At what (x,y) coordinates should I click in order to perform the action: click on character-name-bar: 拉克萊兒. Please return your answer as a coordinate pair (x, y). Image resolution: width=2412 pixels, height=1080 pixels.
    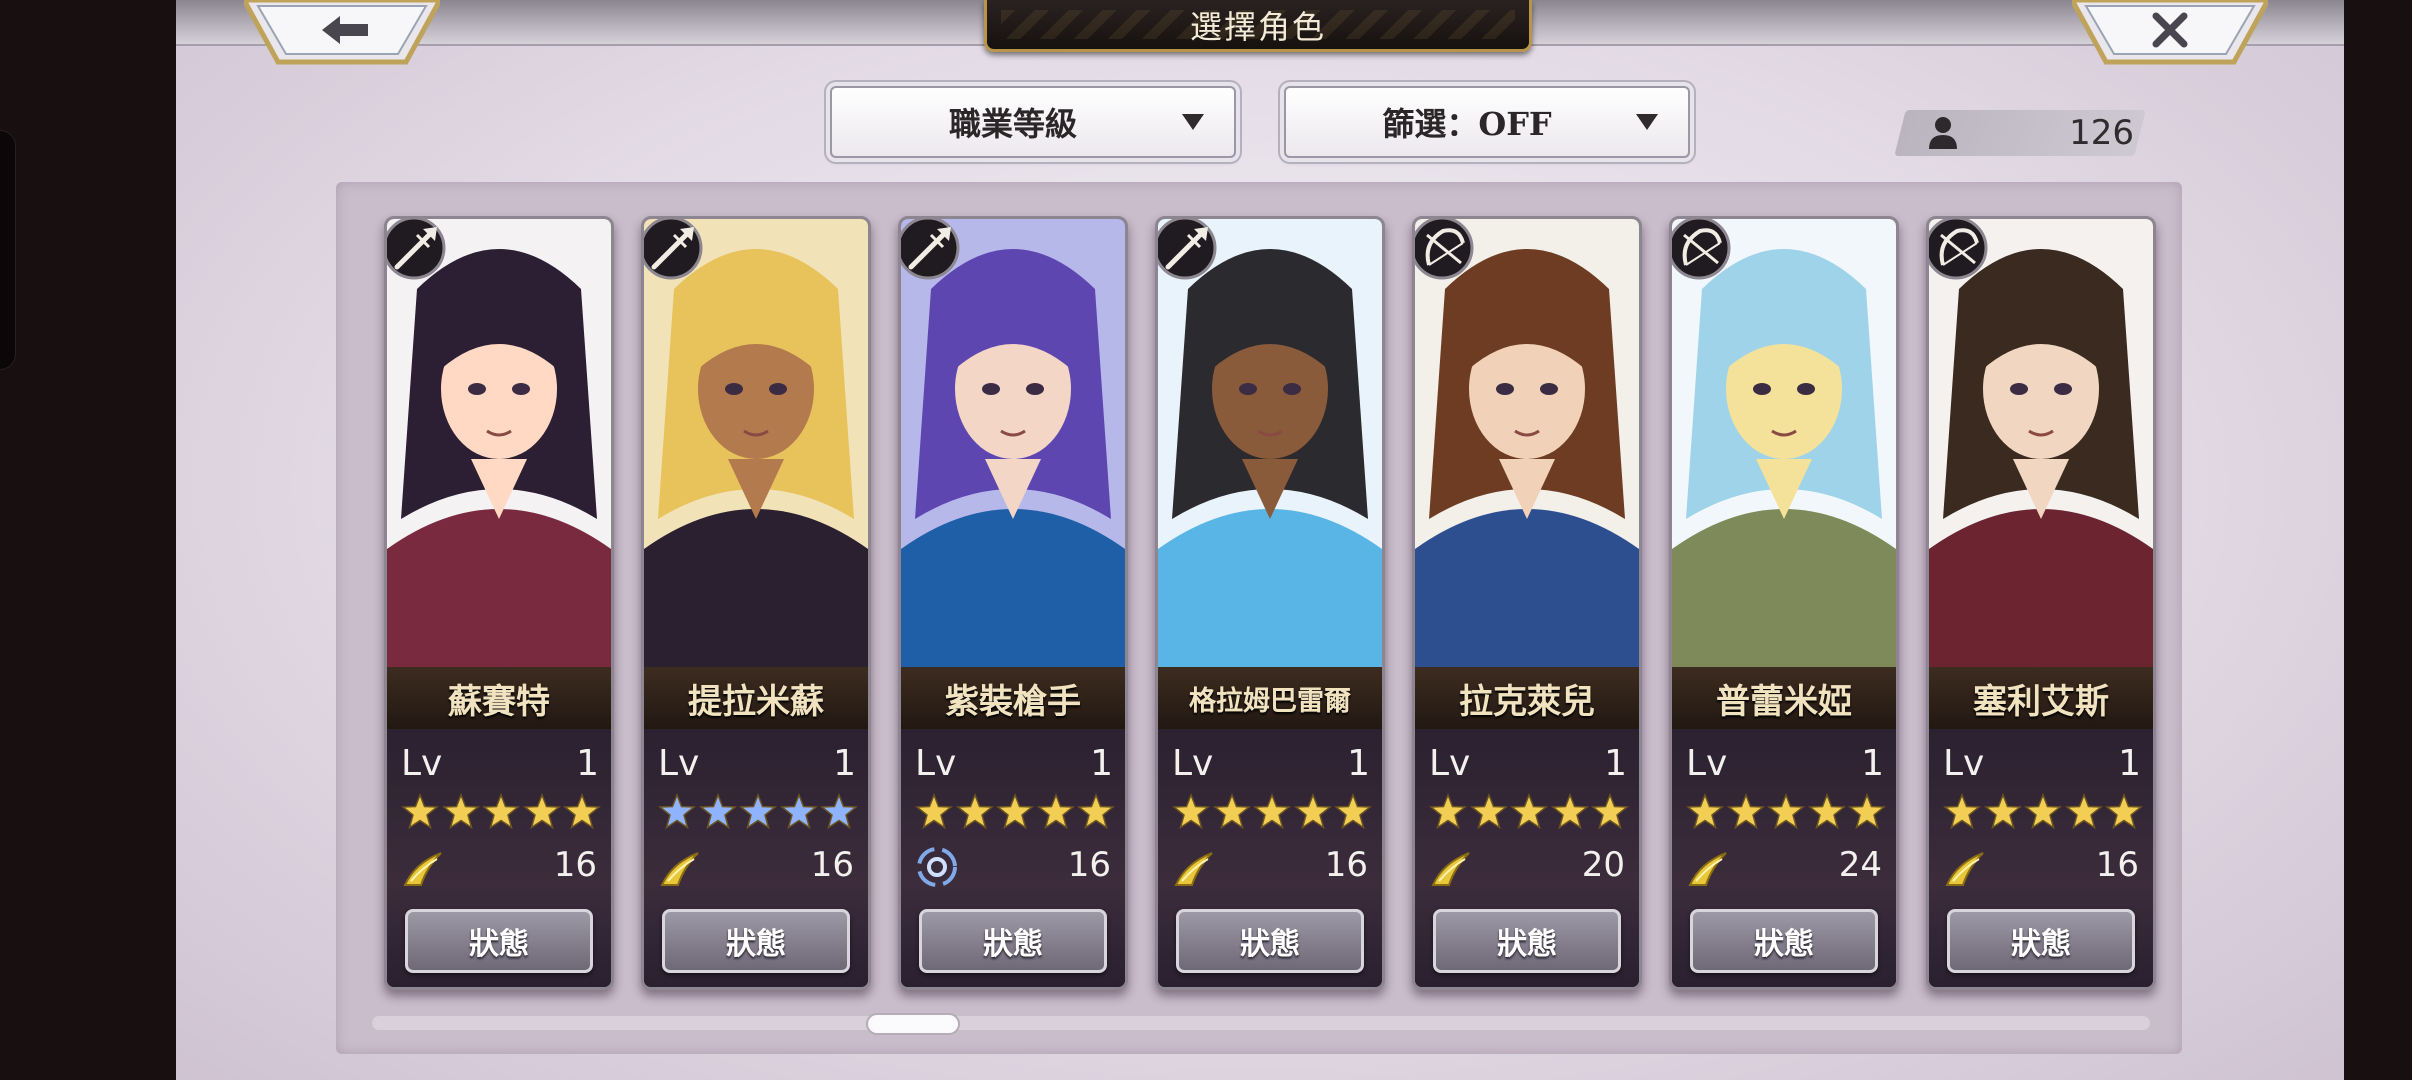
    Looking at the image, I should click on (1527, 698).